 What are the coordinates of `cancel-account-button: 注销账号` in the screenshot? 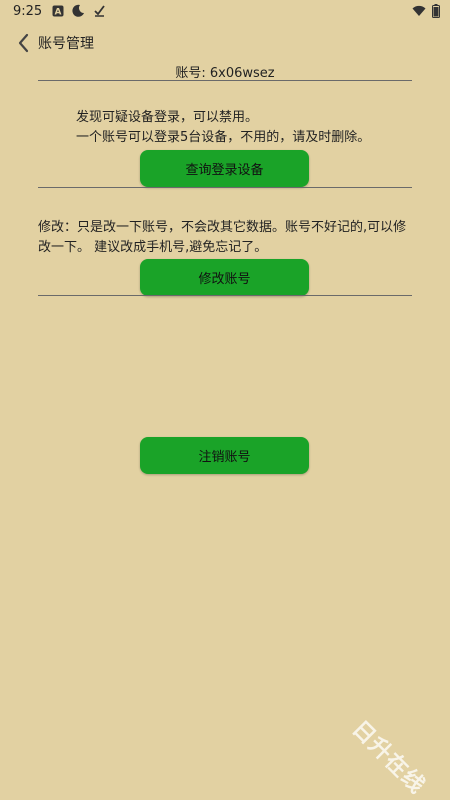 It's located at (224, 455).